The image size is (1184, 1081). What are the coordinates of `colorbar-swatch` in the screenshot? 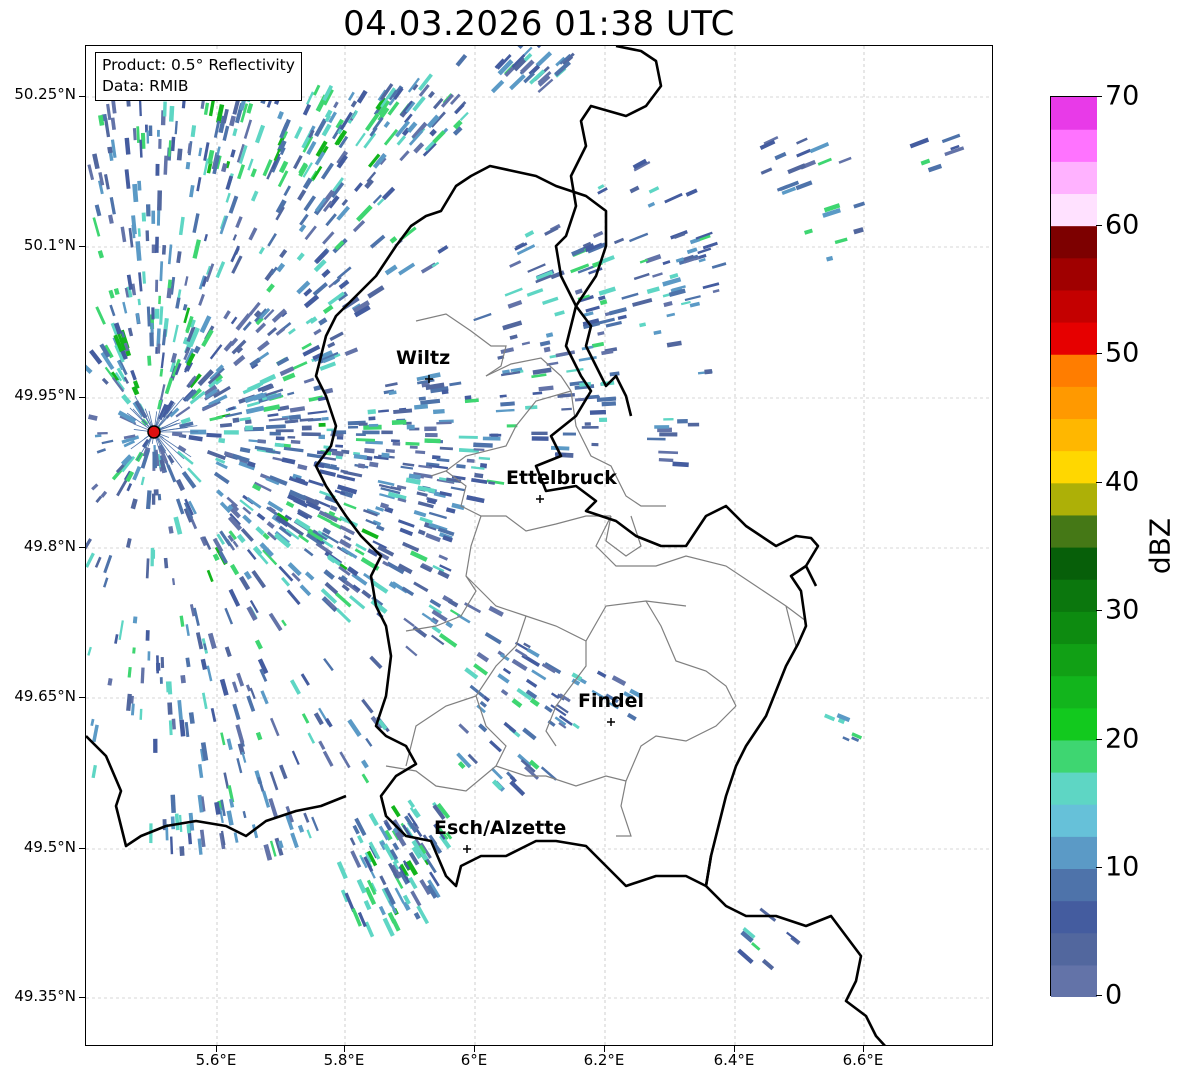 It's located at (1074, 724).